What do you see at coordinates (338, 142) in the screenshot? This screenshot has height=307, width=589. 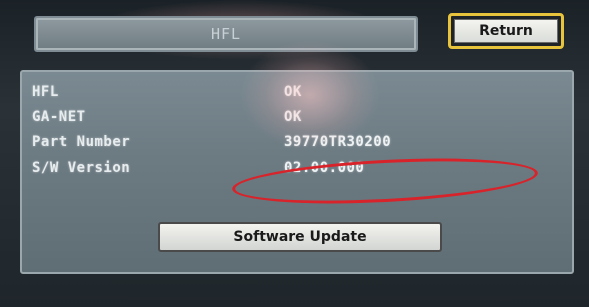 I see `info-value: 39770TR30200` at bounding box center [338, 142].